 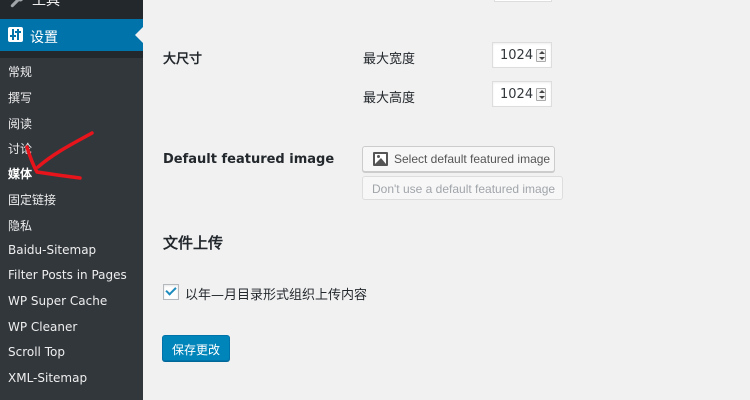 I want to click on max-width-input: 1024, so click(x=522, y=55).